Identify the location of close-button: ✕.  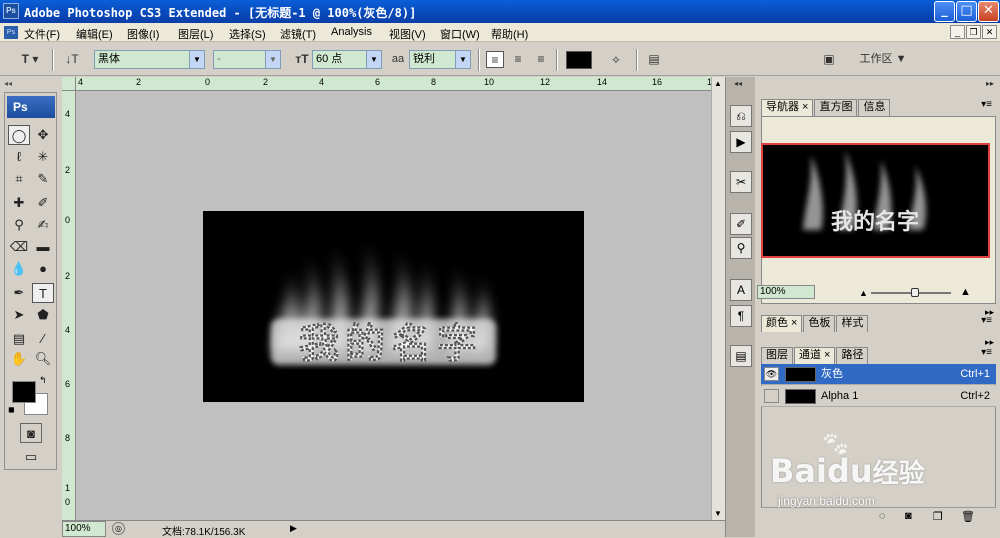
(988, 11).